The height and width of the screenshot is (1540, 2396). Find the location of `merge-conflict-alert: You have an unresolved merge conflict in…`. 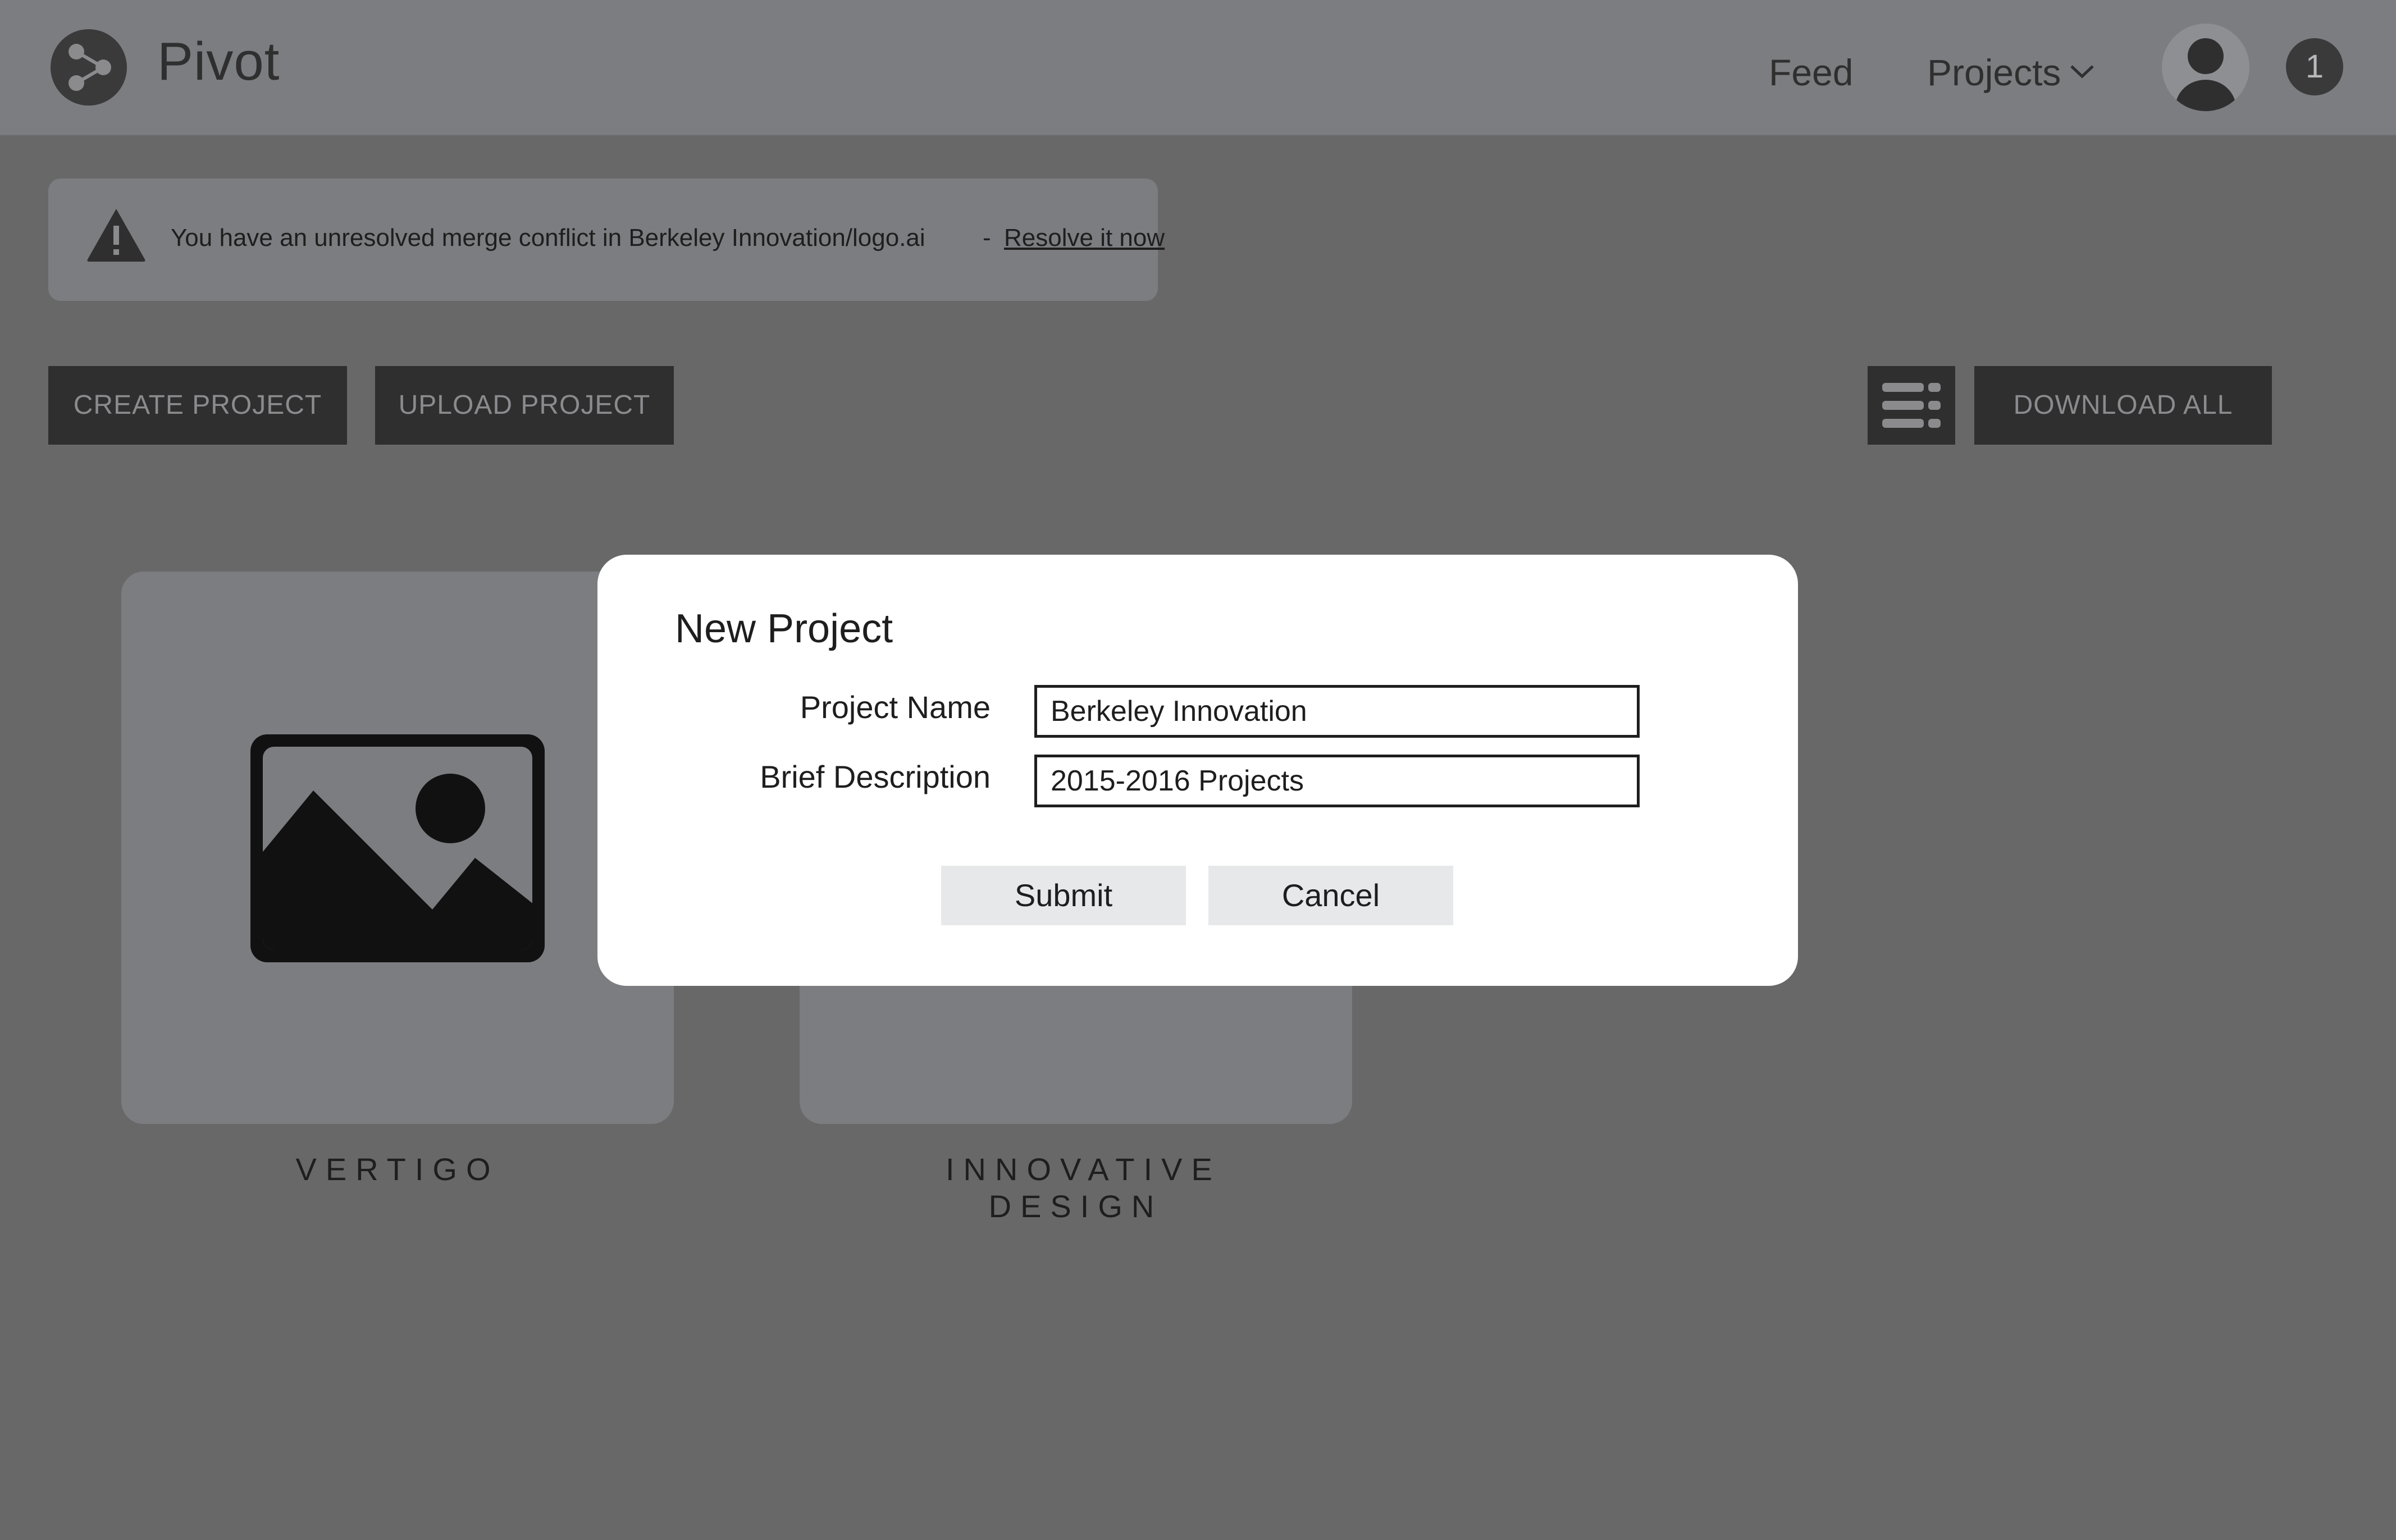

merge-conflict-alert: You have an unresolved merge conflict in… is located at coordinates (607, 240).